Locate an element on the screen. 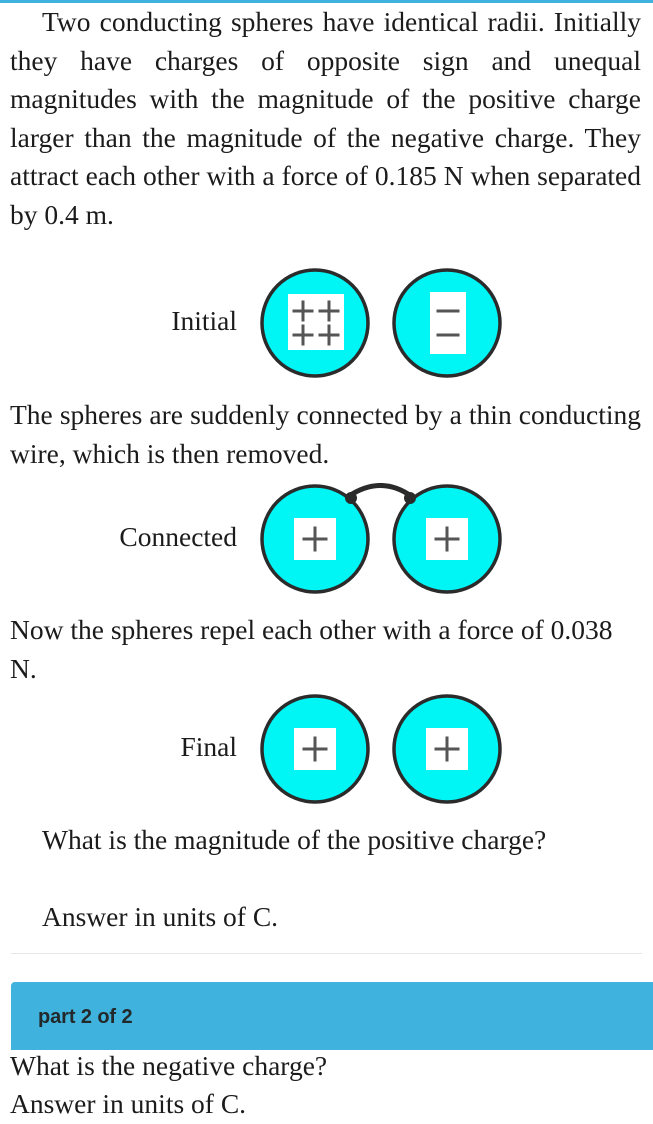  charge-box-left-initial is located at coordinates (316, 322).